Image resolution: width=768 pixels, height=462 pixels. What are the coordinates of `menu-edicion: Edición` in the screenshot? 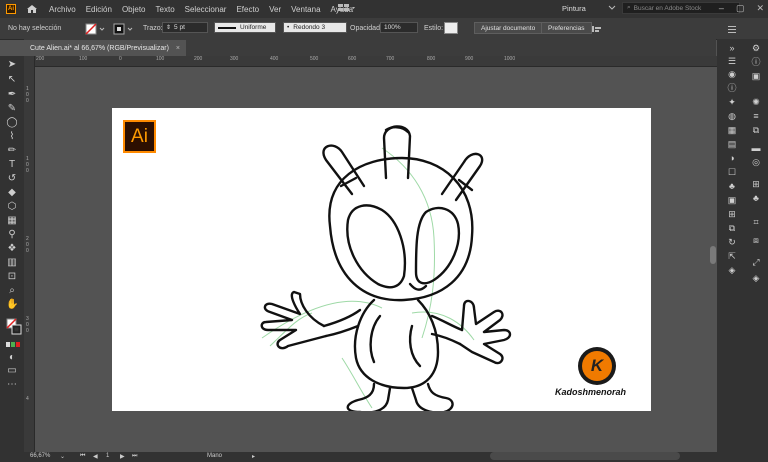 It's located at (99, 9).